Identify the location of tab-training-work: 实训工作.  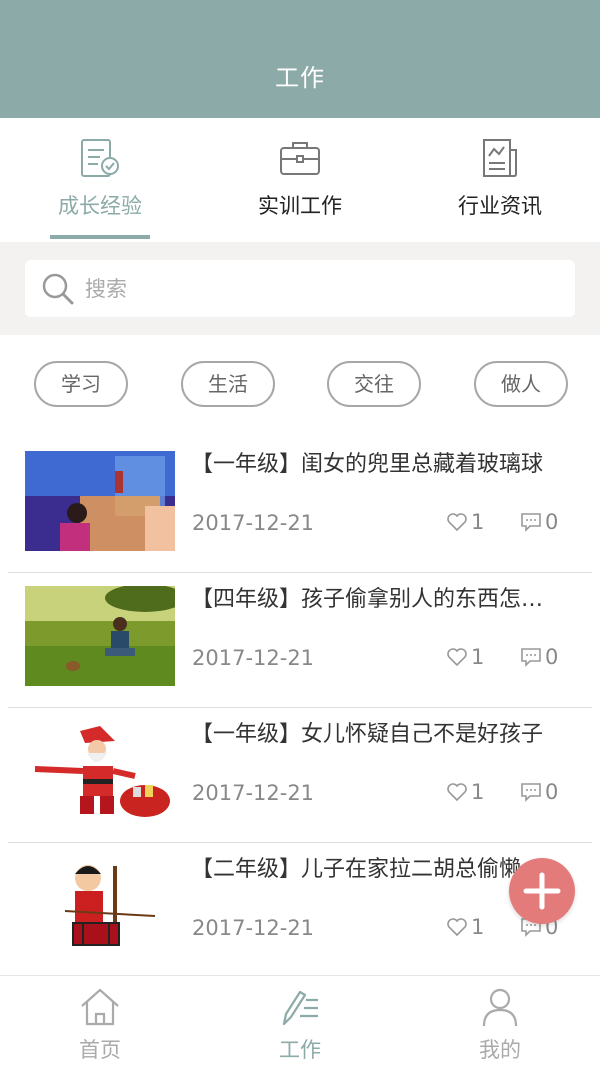
(300, 180).